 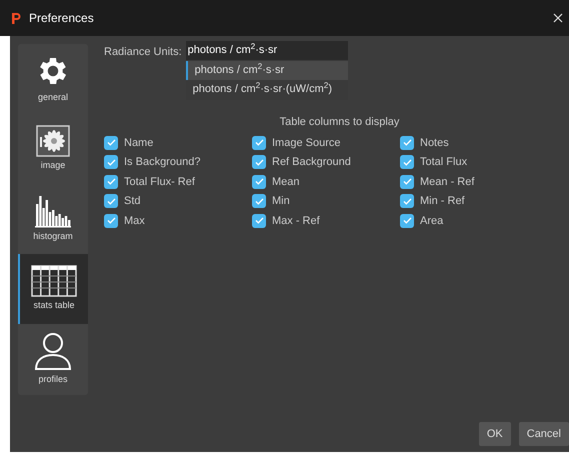 I want to click on checkbox-label: Total Flux, so click(x=444, y=162).